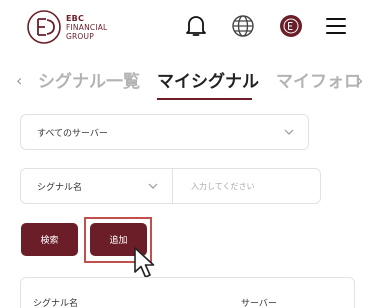 The image size is (375, 308). What do you see at coordinates (360, 80) in the screenshot?
I see `tabs-scroll-right-icon: ›` at bounding box center [360, 80].